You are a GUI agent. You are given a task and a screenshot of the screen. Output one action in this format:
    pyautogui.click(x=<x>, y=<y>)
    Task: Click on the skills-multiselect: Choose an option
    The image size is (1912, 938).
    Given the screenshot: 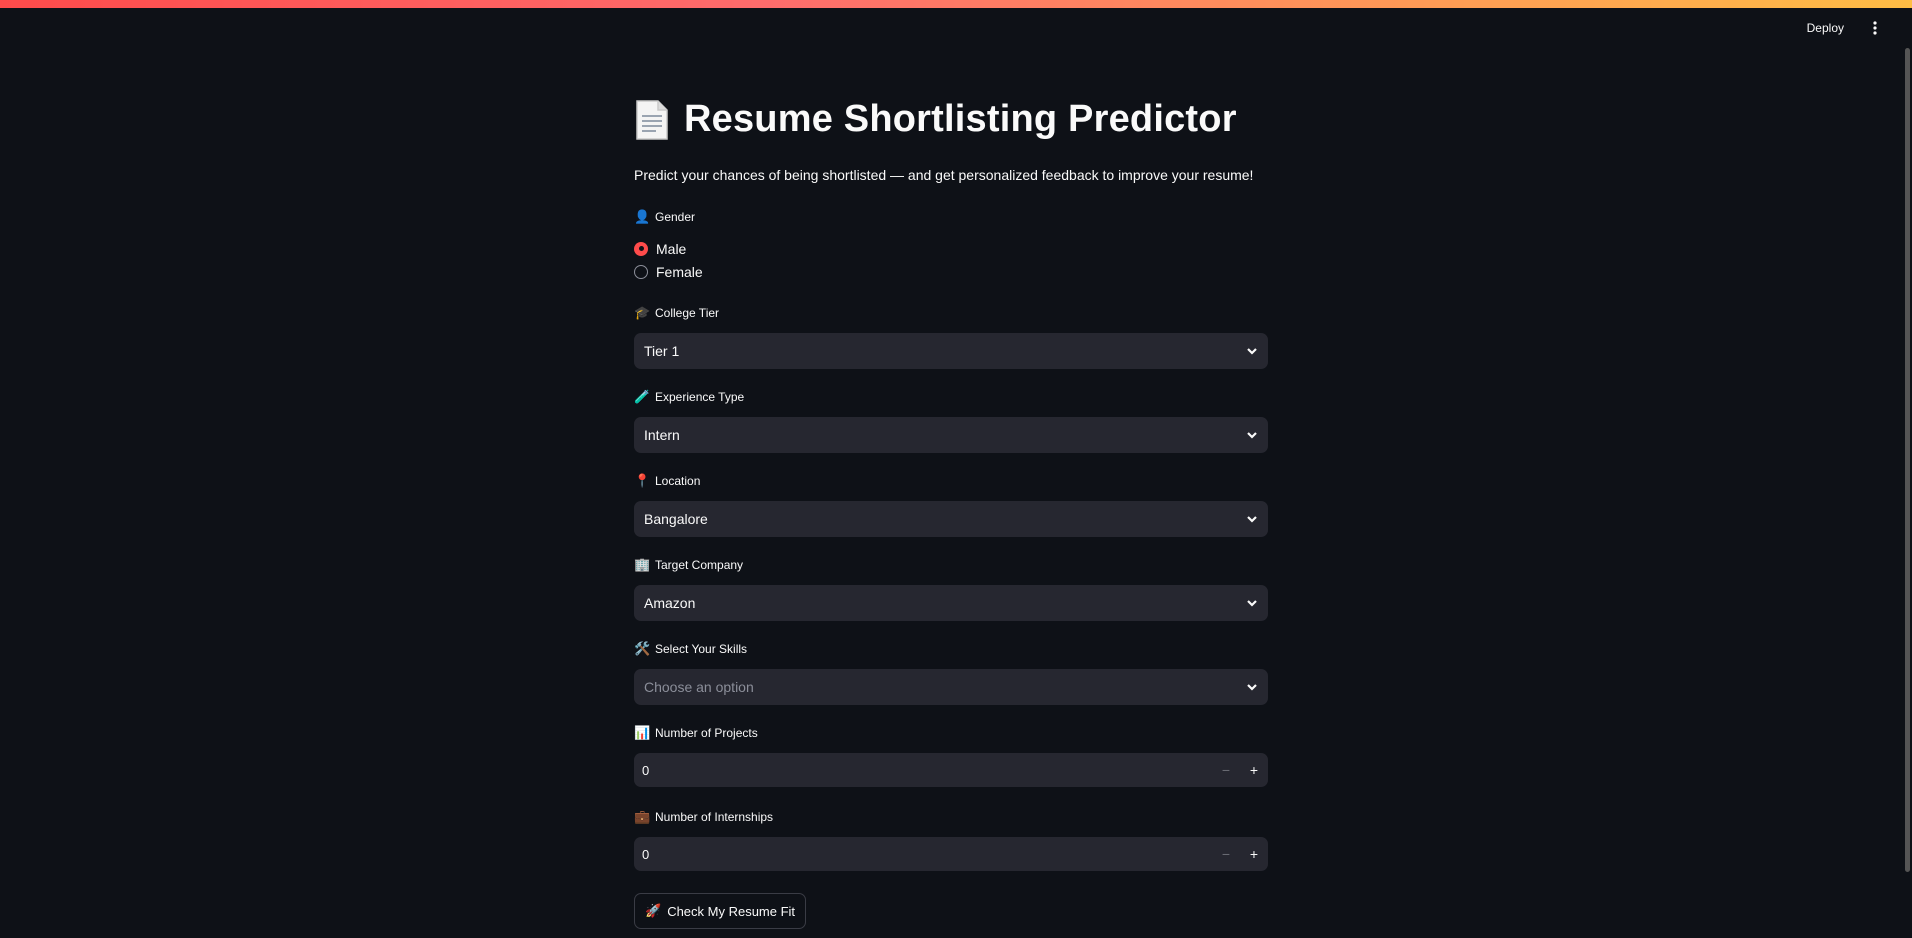 What is the action you would take?
    pyautogui.click(x=951, y=687)
    